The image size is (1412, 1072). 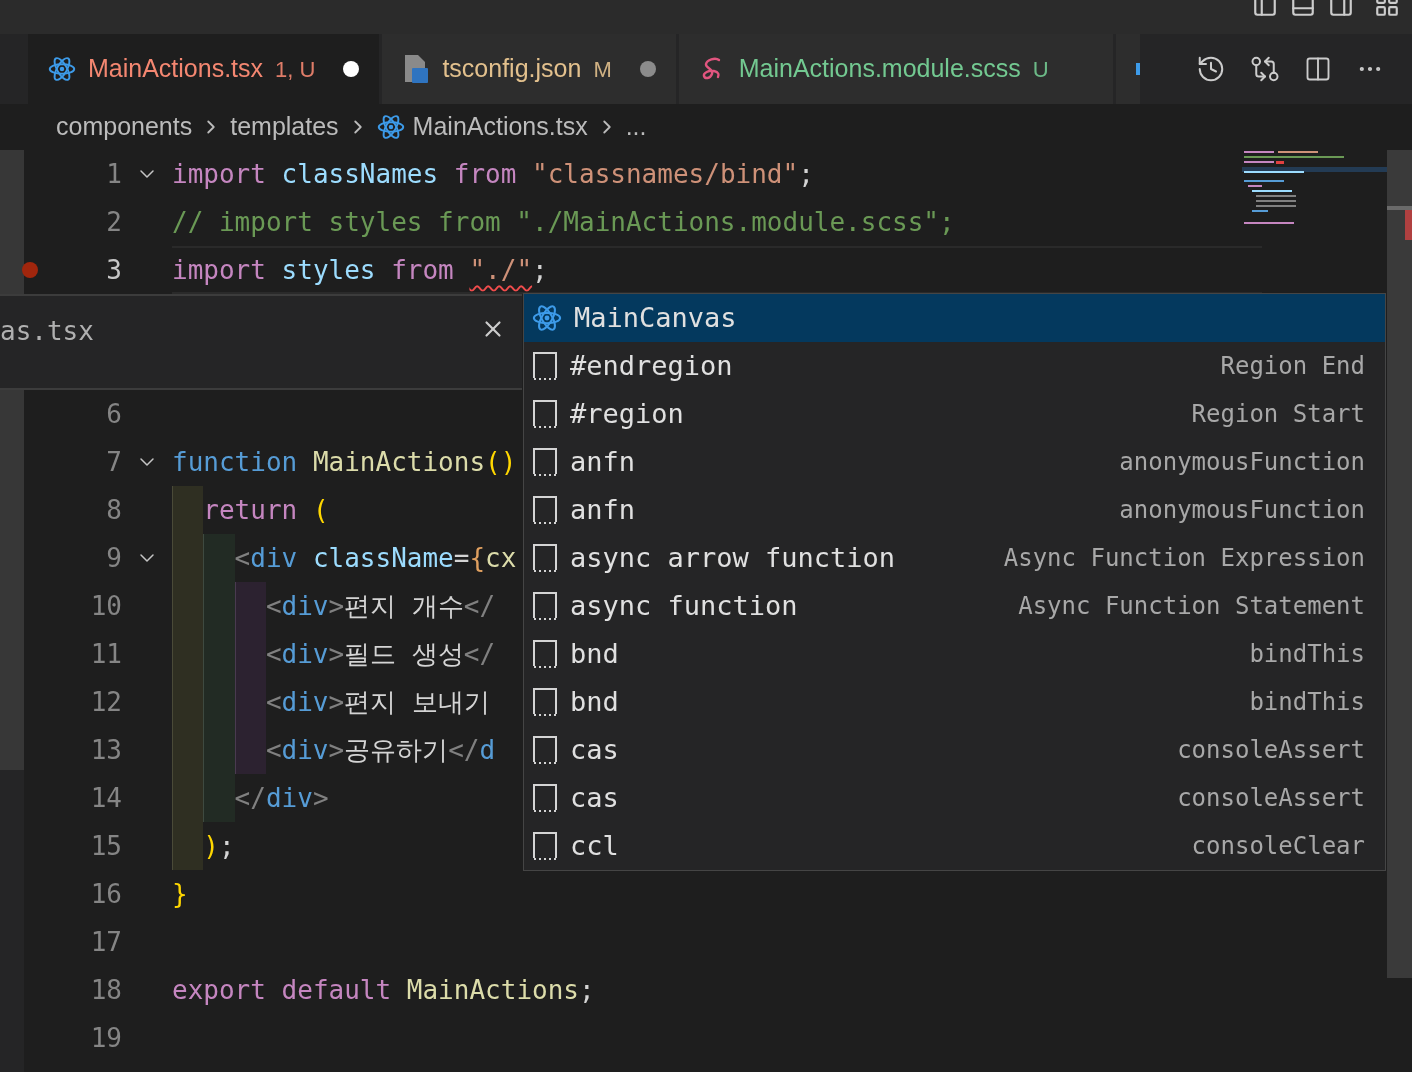 What do you see at coordinates (180, 894) in the screenshot?
I see `code-line: }` at bounding box center [180, 894].